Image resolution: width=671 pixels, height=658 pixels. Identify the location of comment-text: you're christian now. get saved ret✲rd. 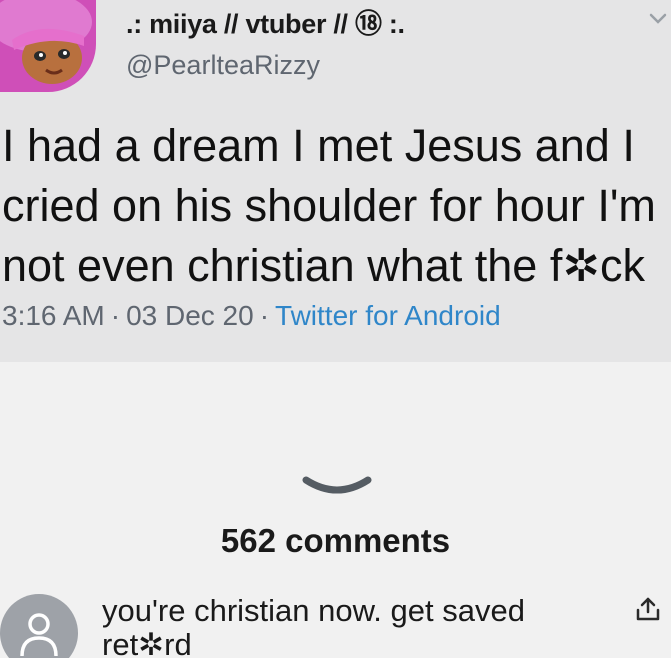
(313, 625).